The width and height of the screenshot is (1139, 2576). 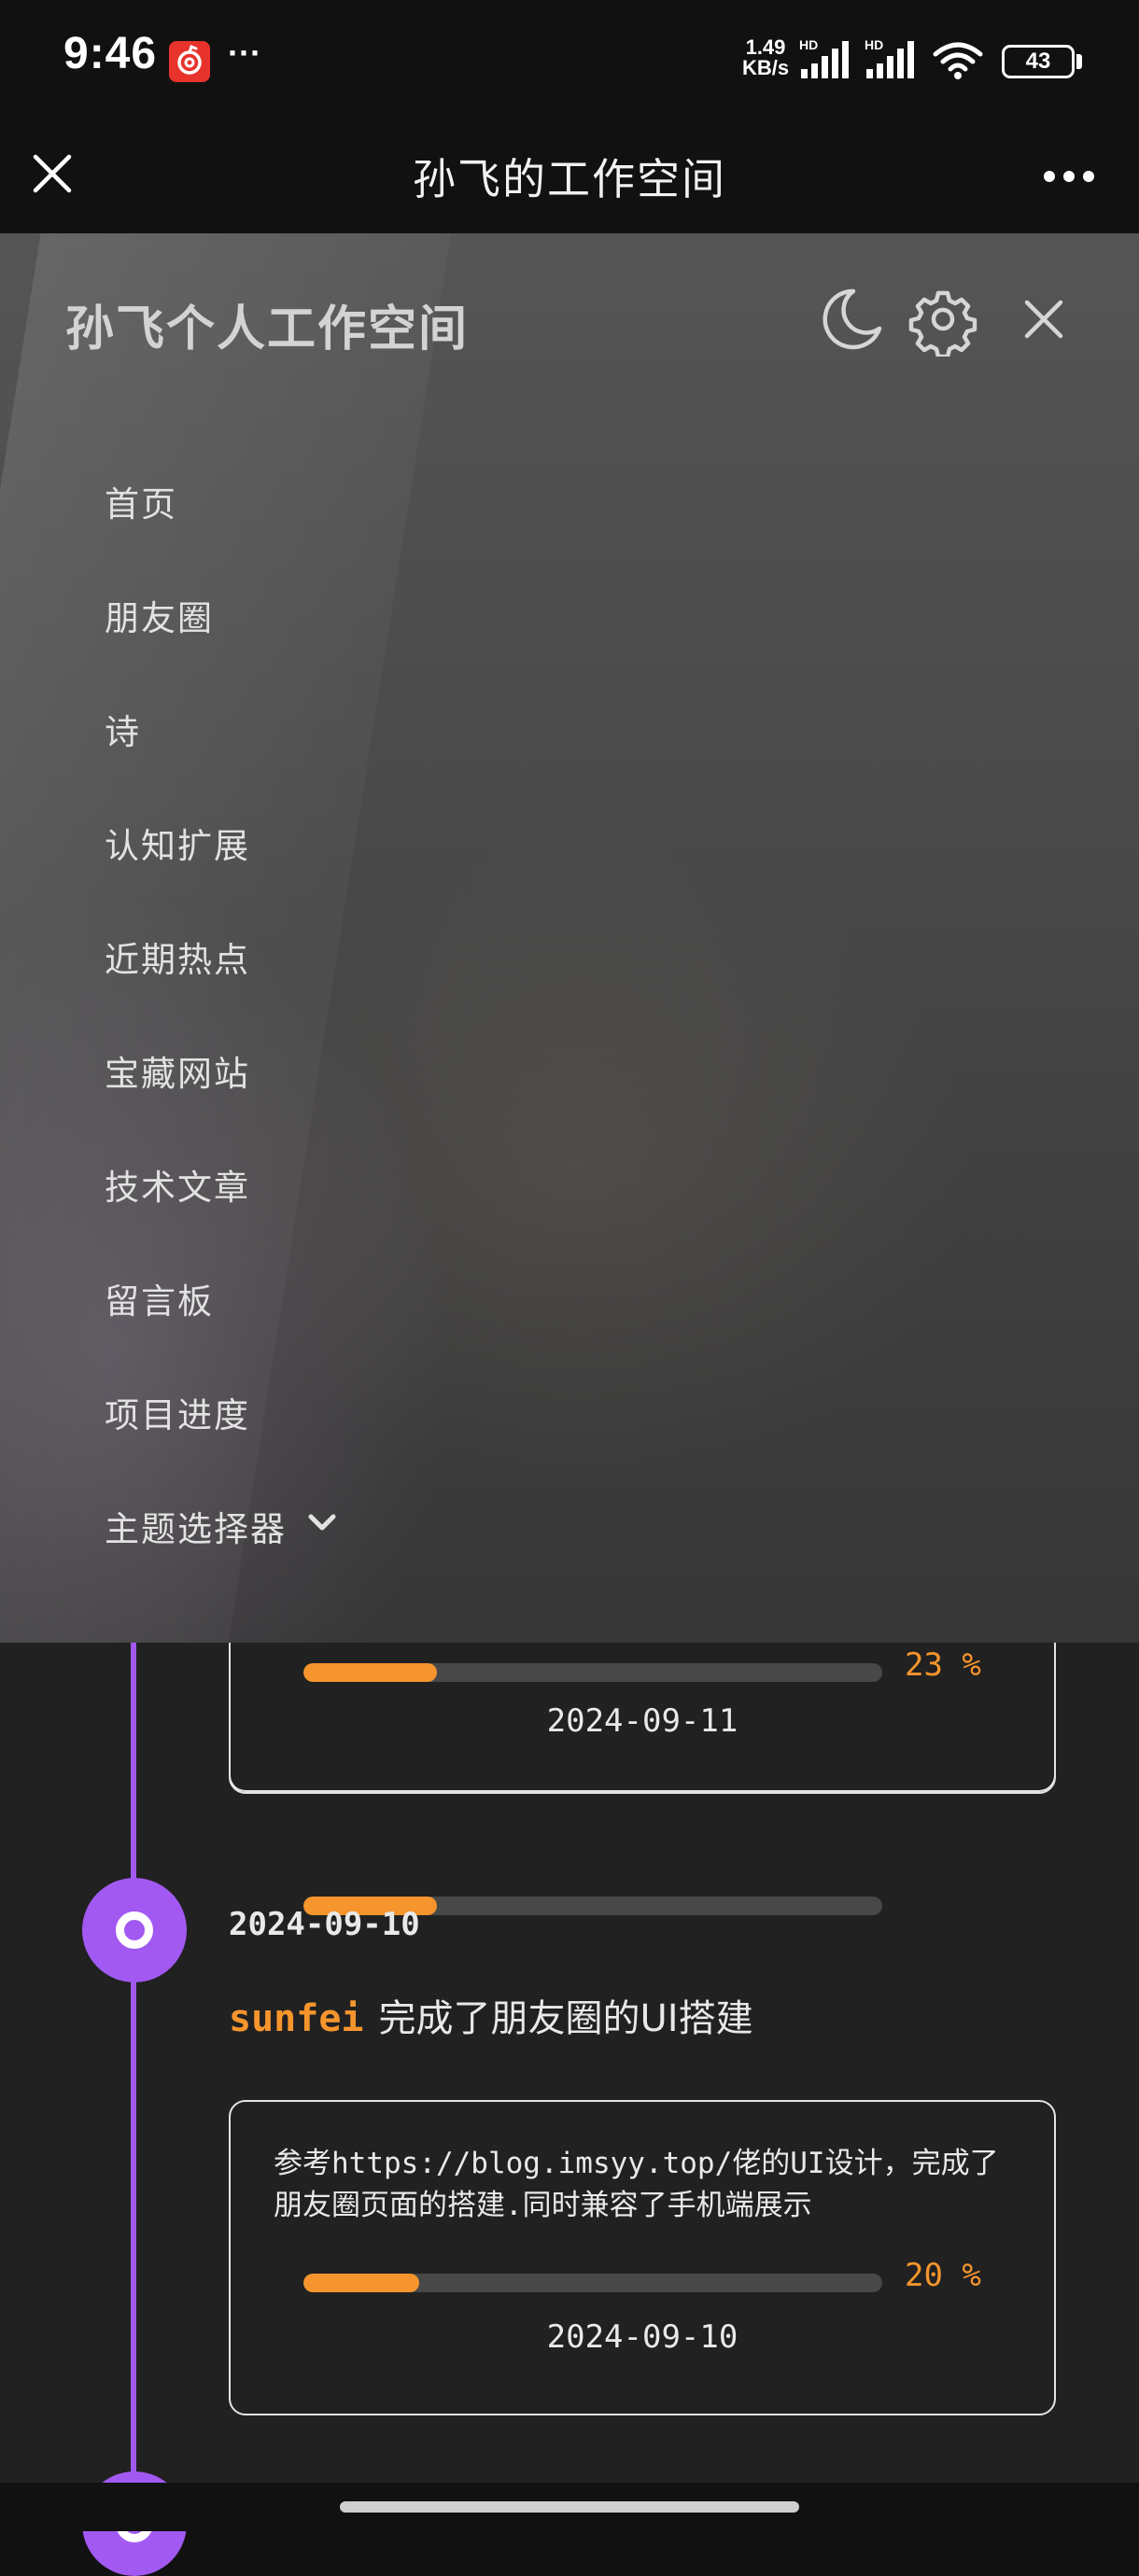 What do you see at coordinates (189, 61) in the screenshot?
I see `netease-music-icon` at bounding box center [189, 61].